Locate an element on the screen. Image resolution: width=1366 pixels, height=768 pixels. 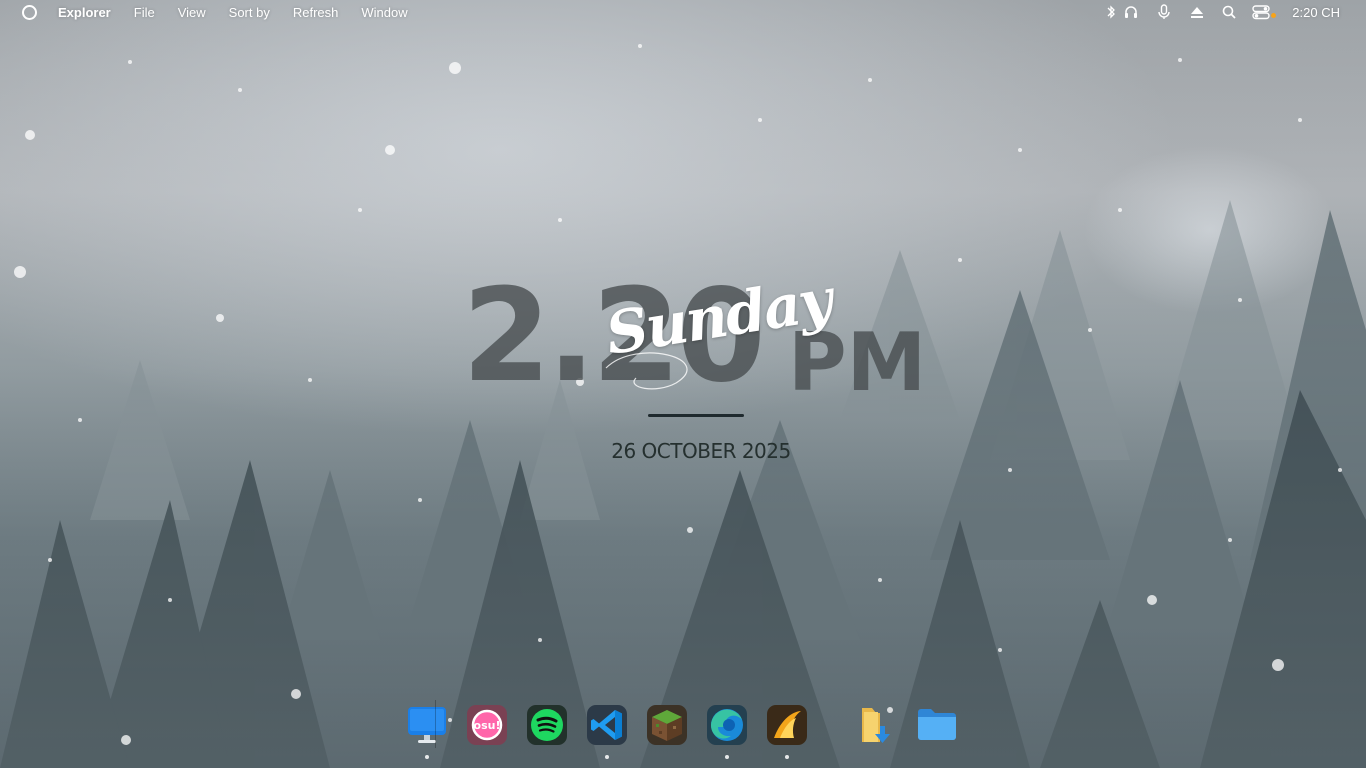
spotify-icon is located at coordinates (547, 725).